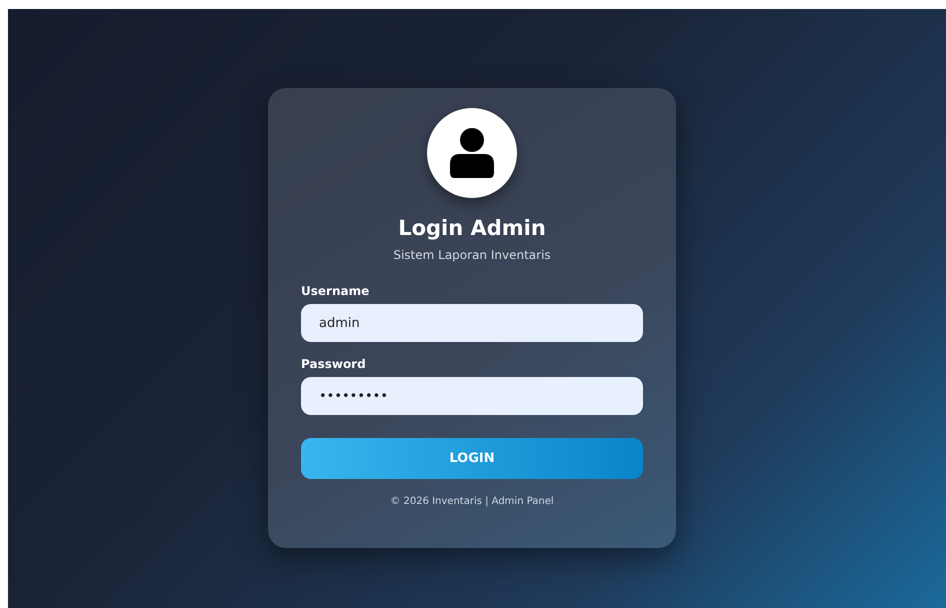 The image size is (946, 608). Describe the element at coordinates (333, 364) in the screenshot. I see `field-label: Password` at that location.